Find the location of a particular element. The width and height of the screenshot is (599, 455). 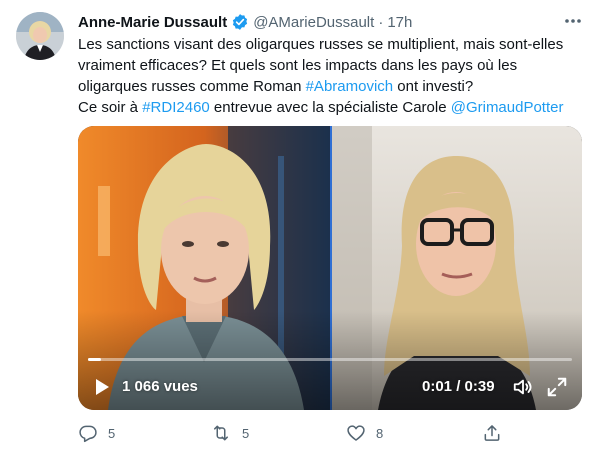

text-segment: Ce soir à is located at coordinates (110, 107).